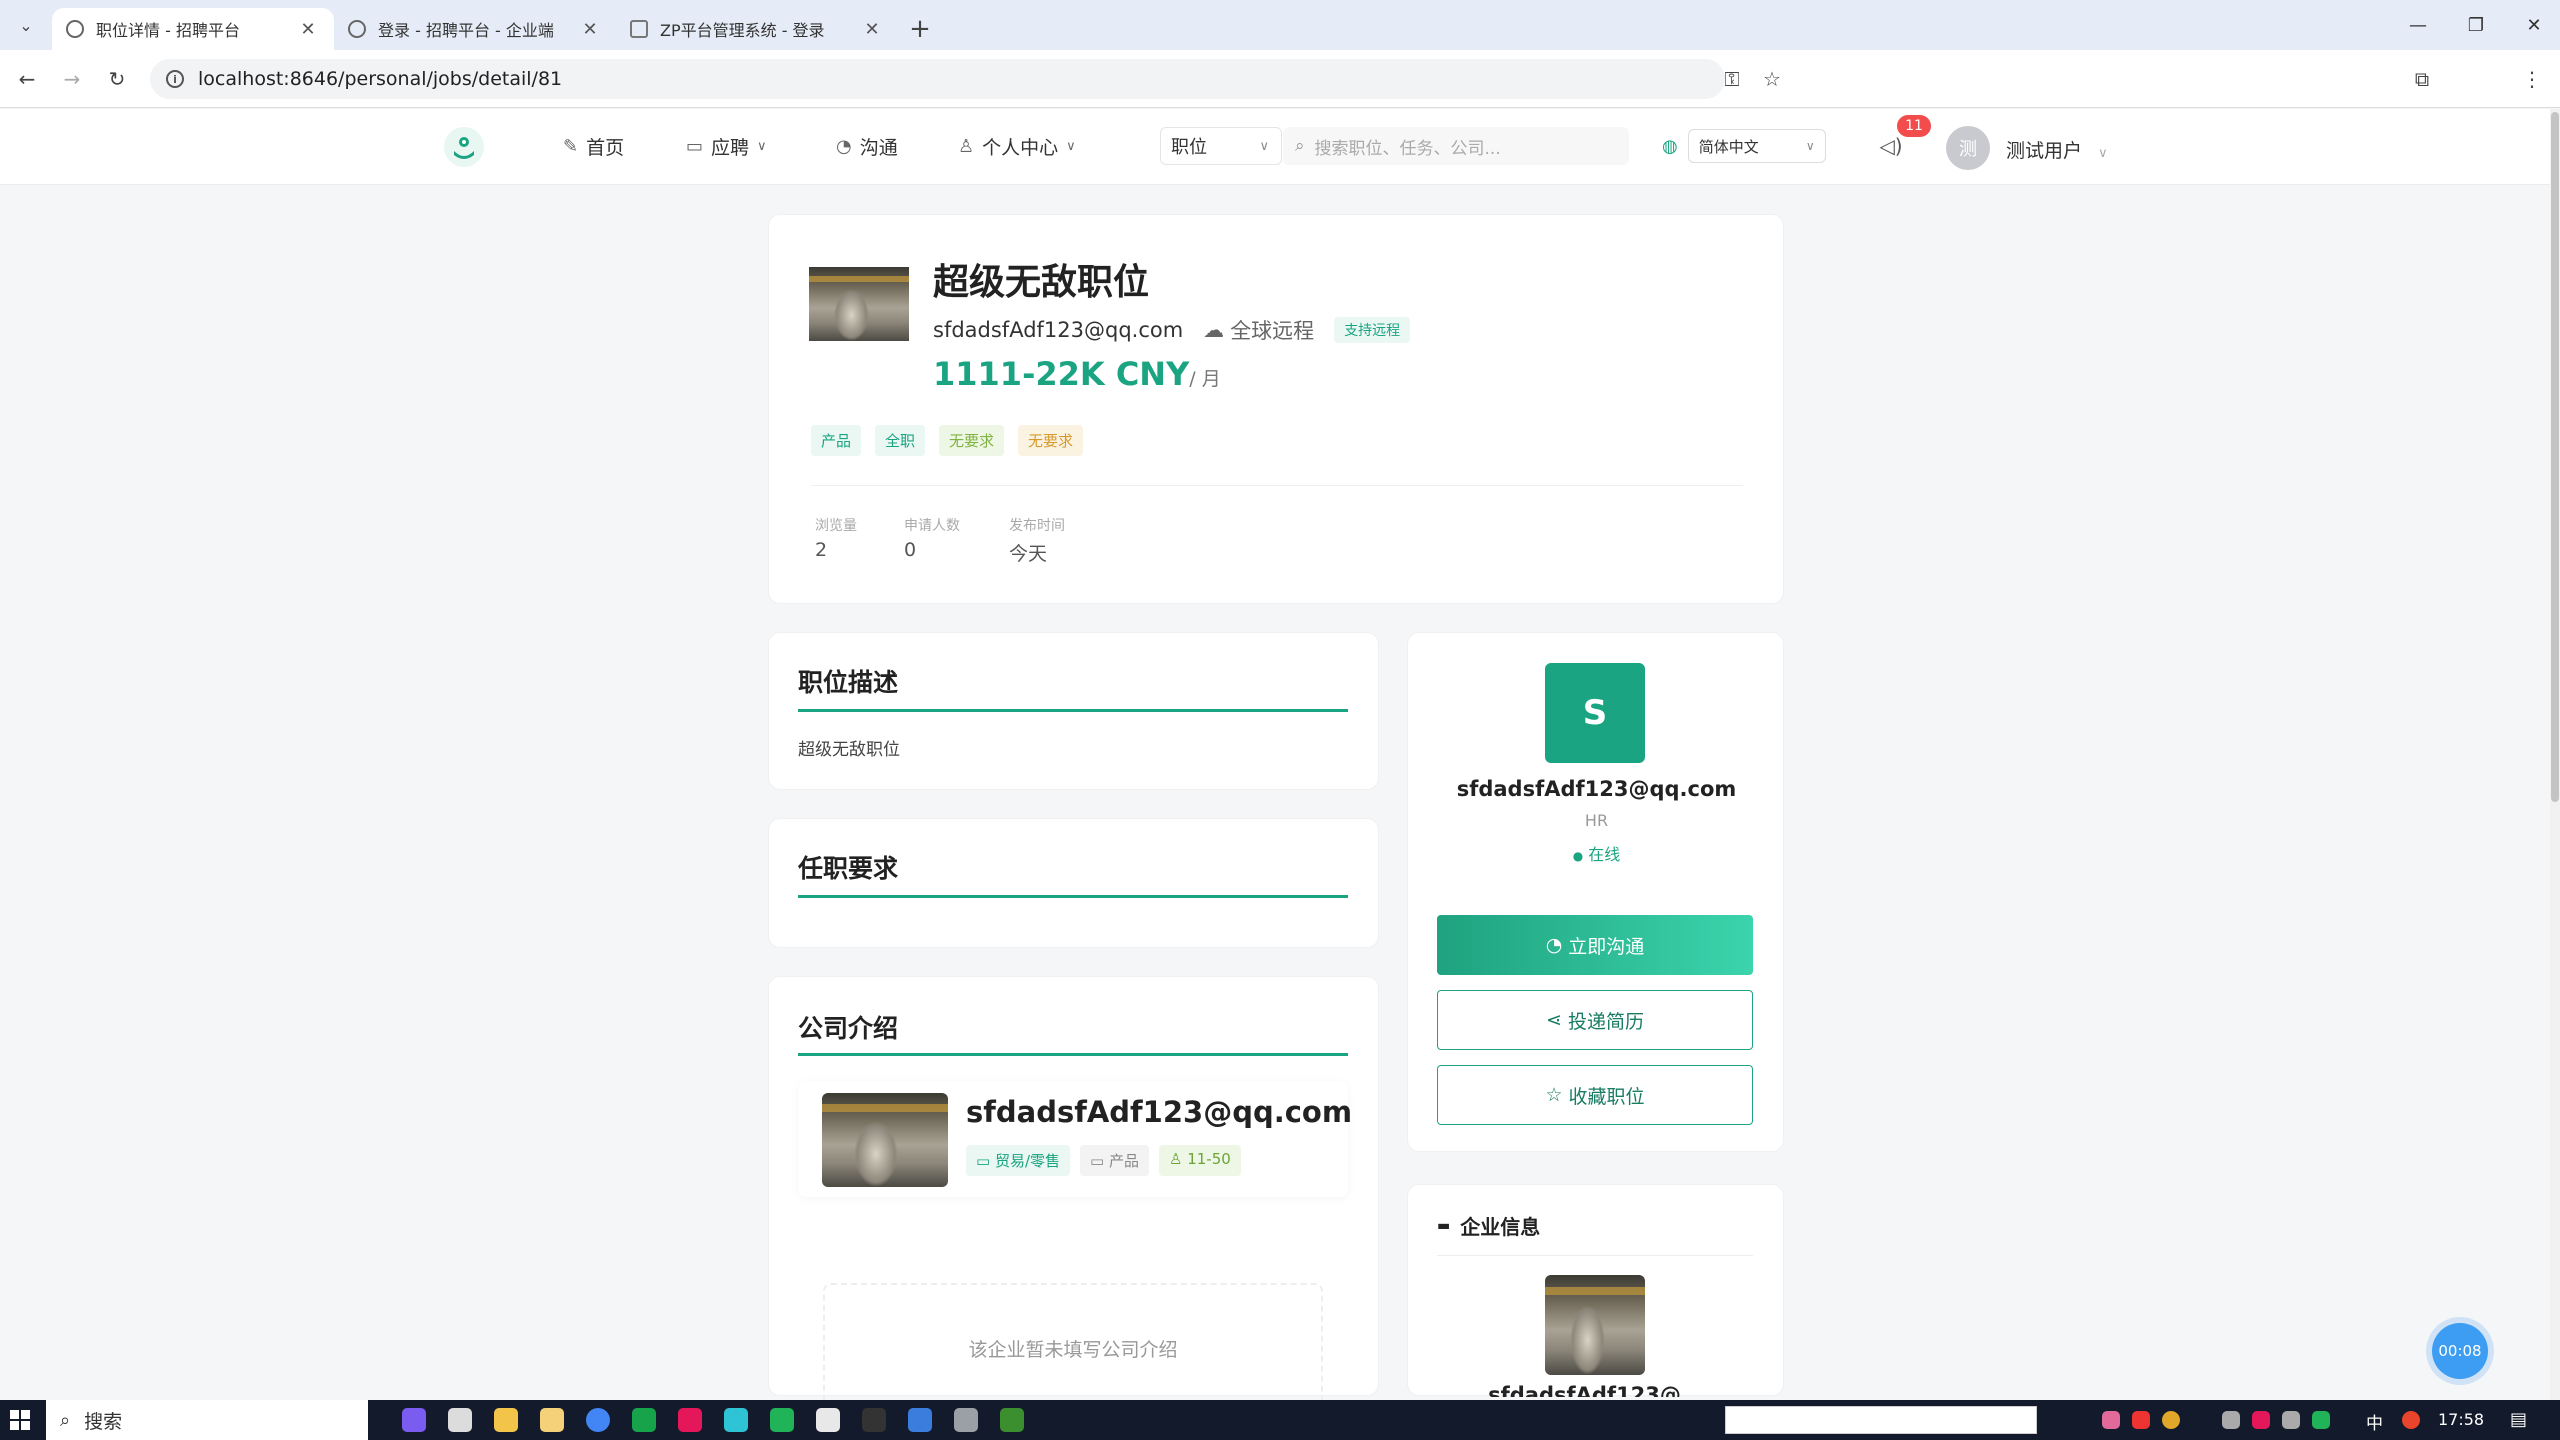 The width and height of the screenshot is (2560, 1440). I want to click on nav-chat: ◔ 沟通, so click(867, 146).